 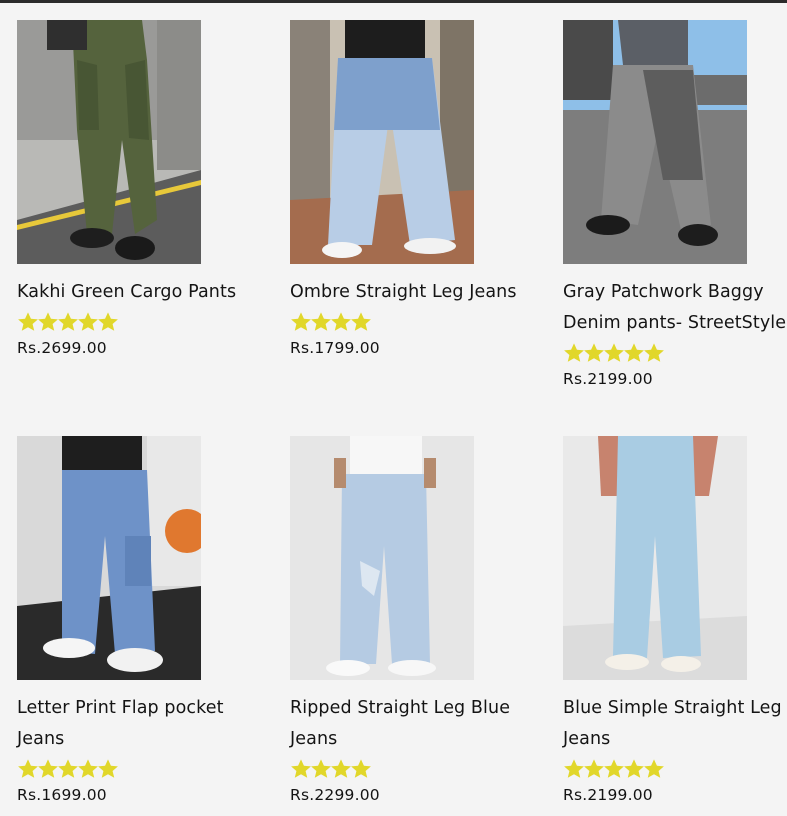 I want to click on product-price: Rs.2699.00, so click(x=62, y=348).